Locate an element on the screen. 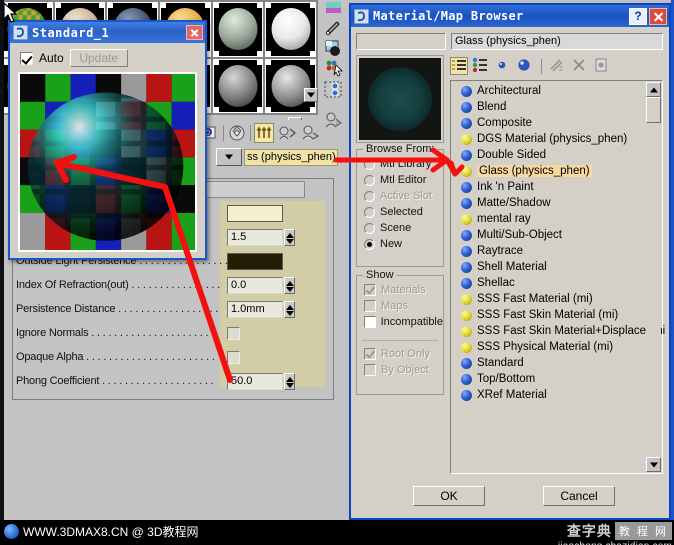  list-item: Top/Bottom is located at coordinates (548, 379).